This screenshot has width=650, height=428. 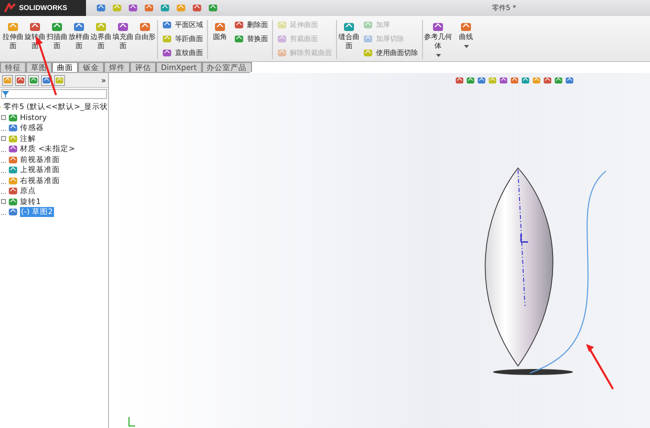 What do you see at coordinates (5, 94) in the screenshot?
I see `filter-icon` at bounding box center [5, 94].